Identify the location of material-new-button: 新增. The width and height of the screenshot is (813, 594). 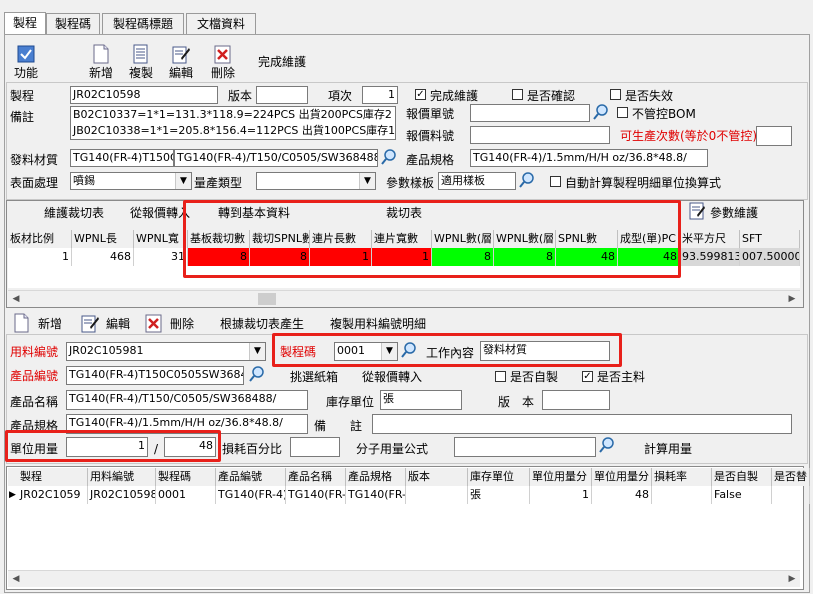
(50, 324).